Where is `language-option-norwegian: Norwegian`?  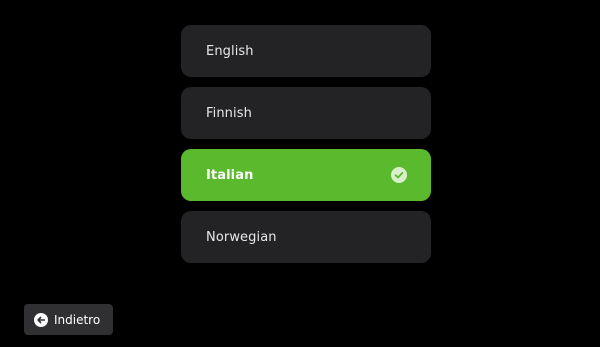 language-option-norwegian: Norwegian is located at coordinates (306, 237).